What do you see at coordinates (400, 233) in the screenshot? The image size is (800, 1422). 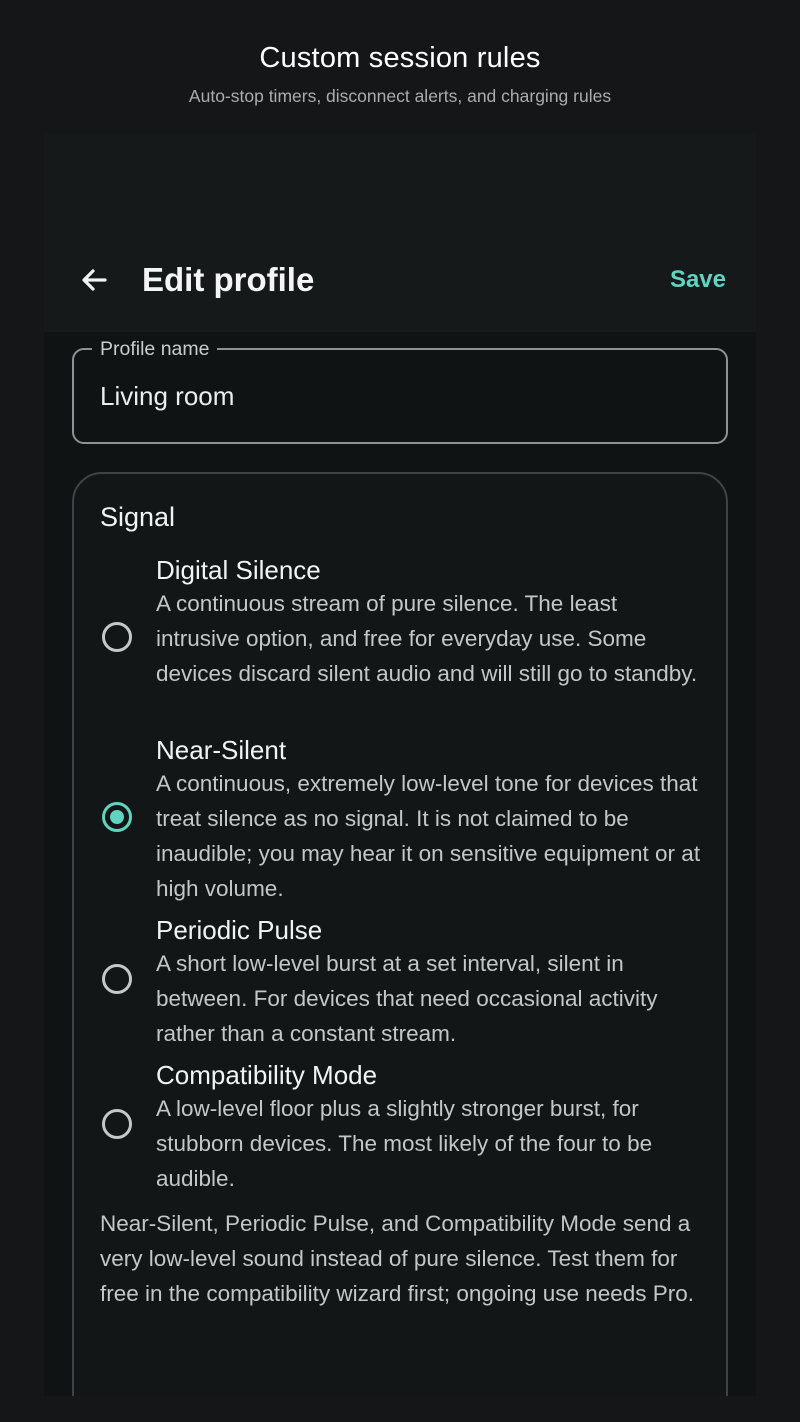 I see `app-bar: Edit profile Save` at bounding box center [400, 233].